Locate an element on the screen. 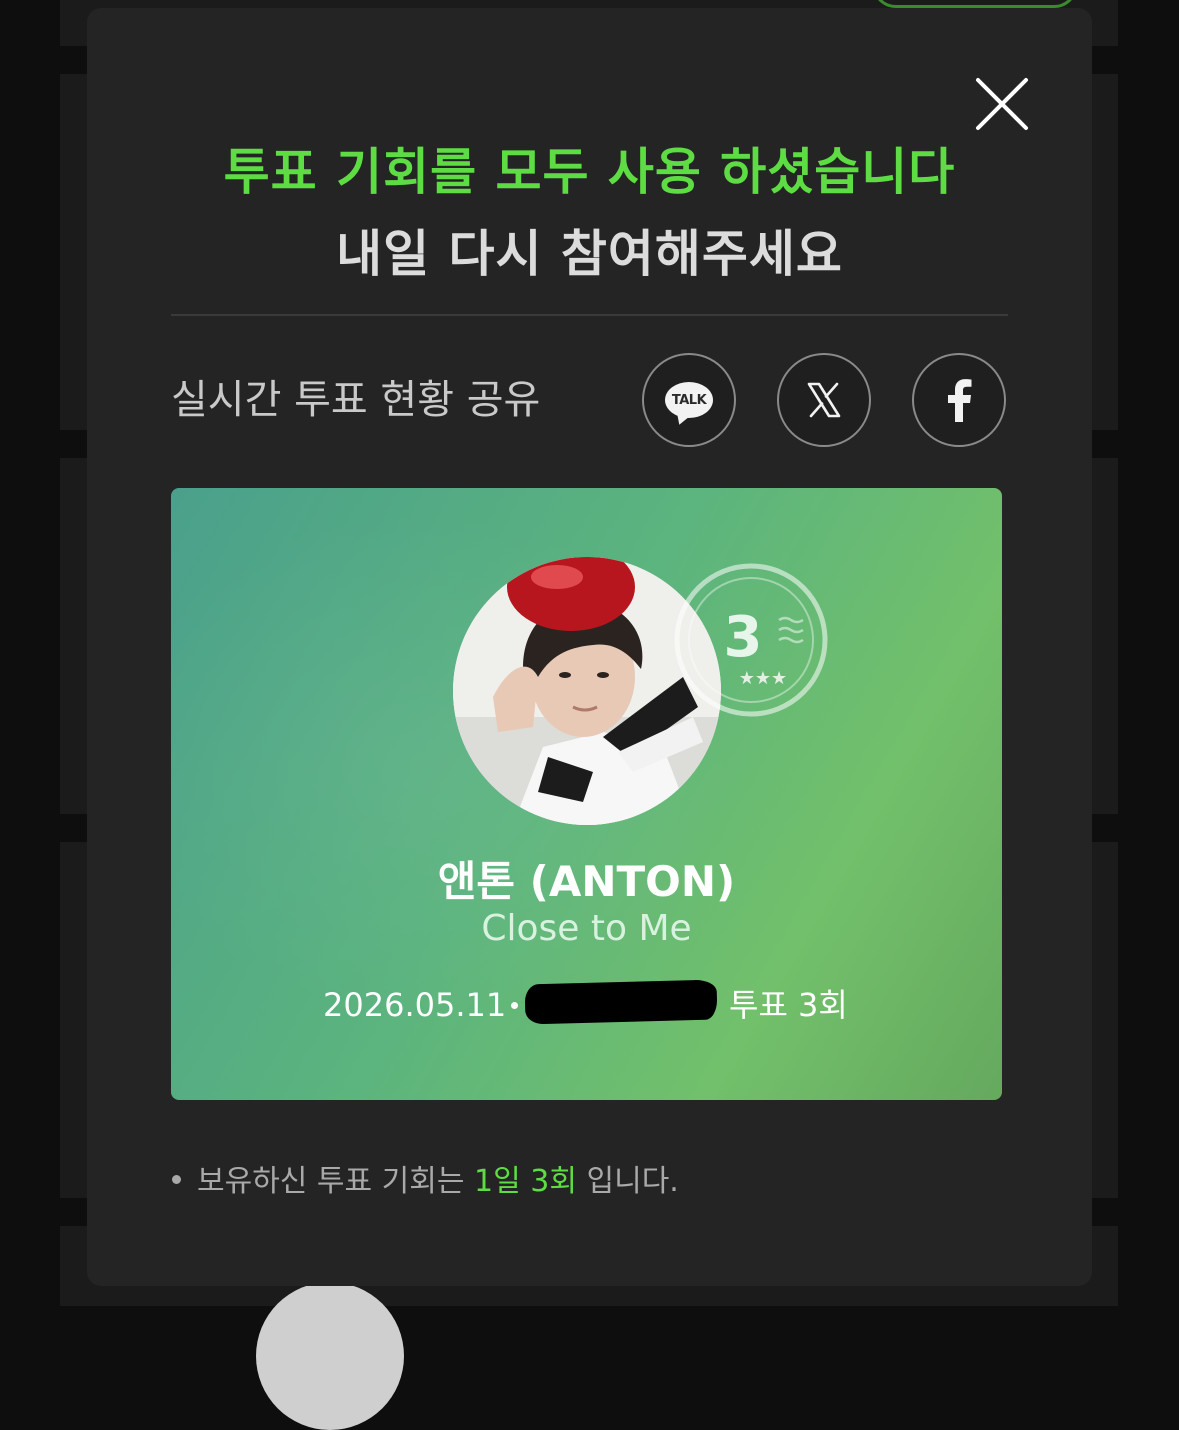  kakaotalk-icon: TALK is located at coordinates (689, 400).